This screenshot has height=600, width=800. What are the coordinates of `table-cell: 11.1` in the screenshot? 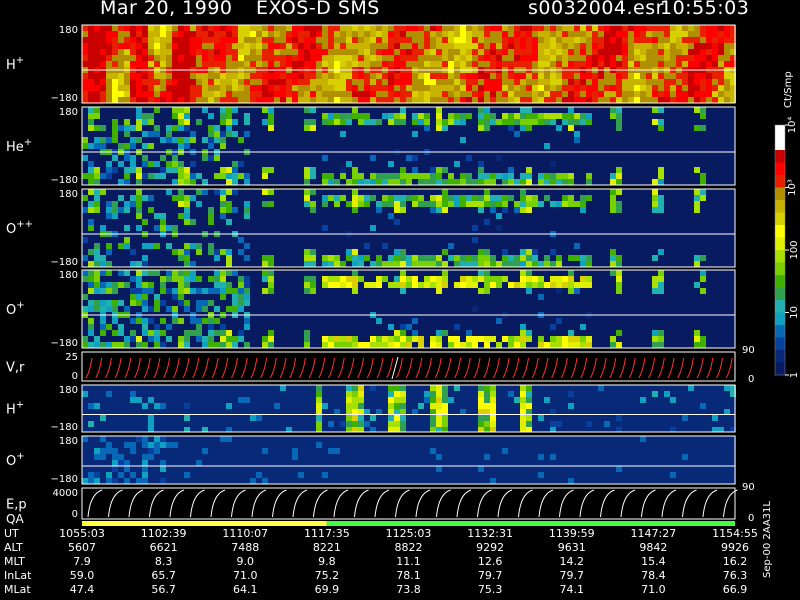 It's located at (408, 561).